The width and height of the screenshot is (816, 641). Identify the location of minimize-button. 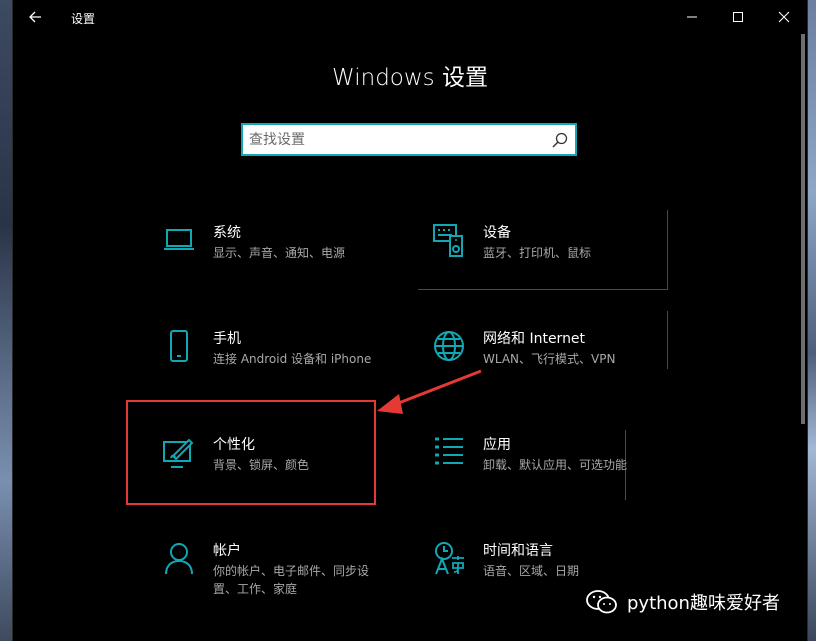
(692, 17).